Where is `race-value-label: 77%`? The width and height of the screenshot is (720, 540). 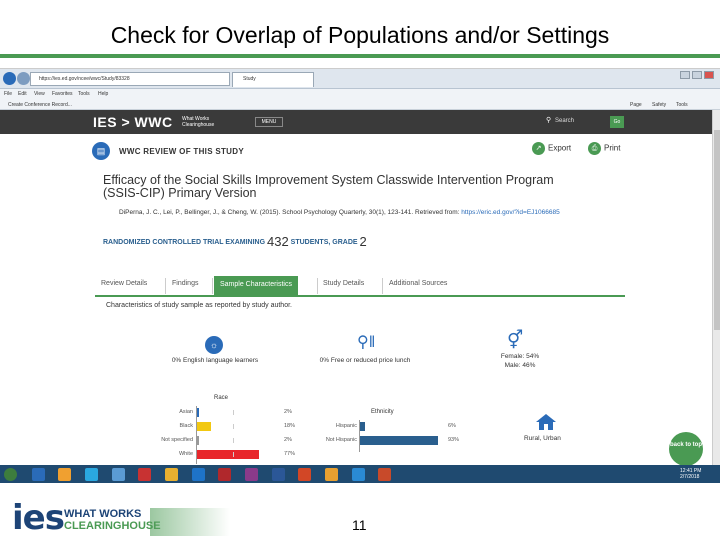
race-value-label: 77% is located at coordinates (290, 454).